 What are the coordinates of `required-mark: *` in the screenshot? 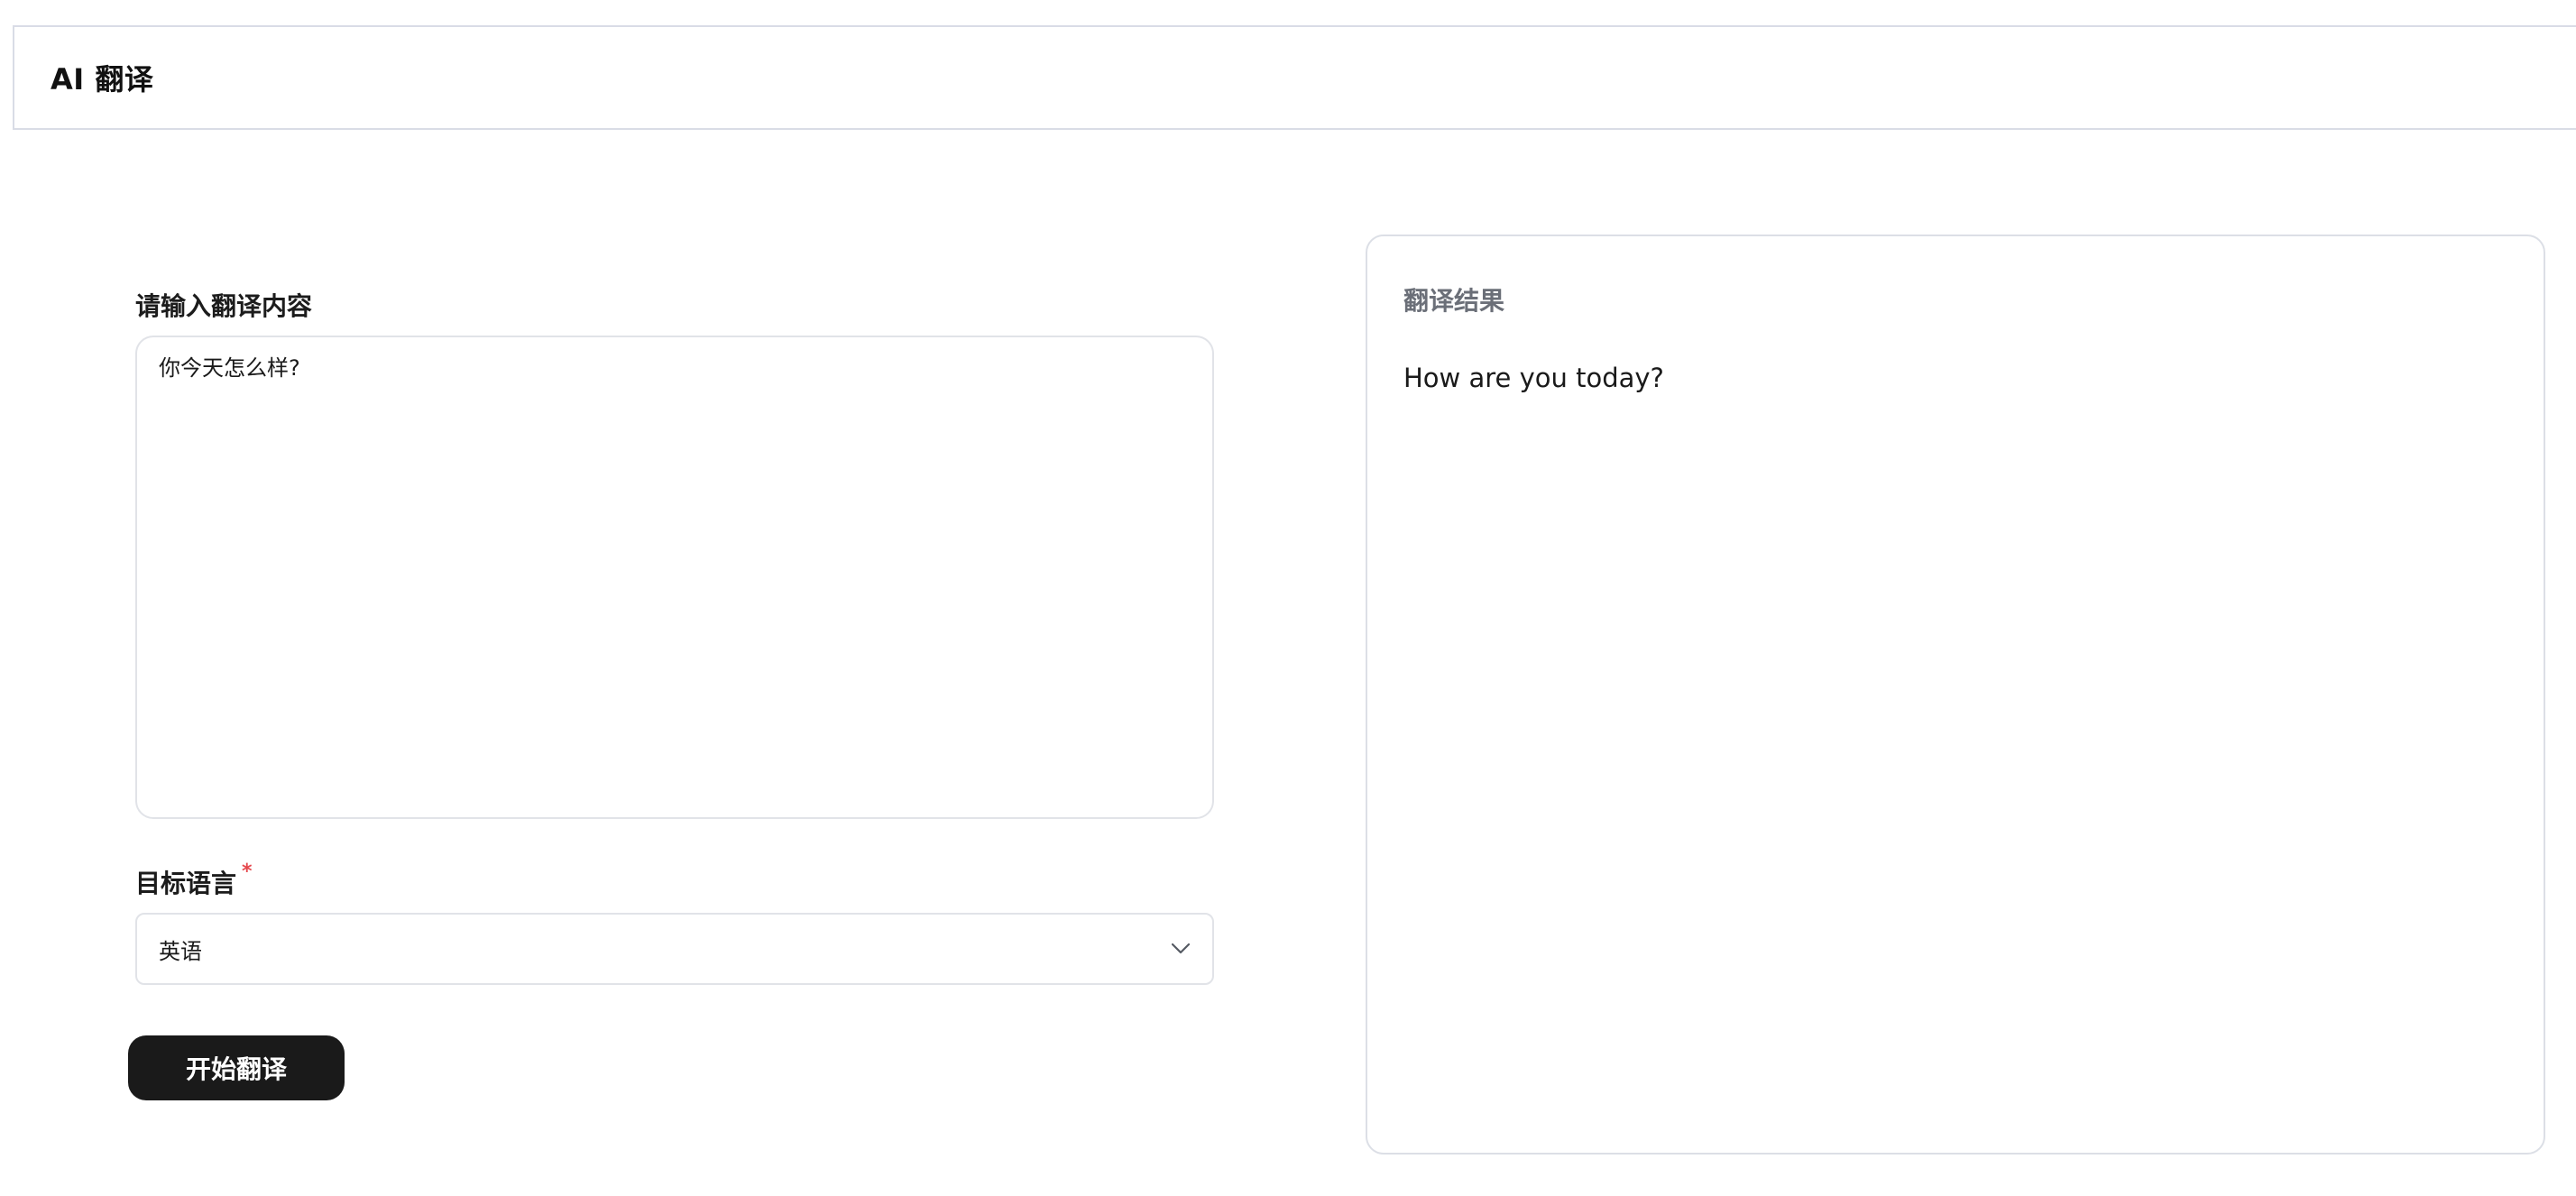 It's located at (248, 871).